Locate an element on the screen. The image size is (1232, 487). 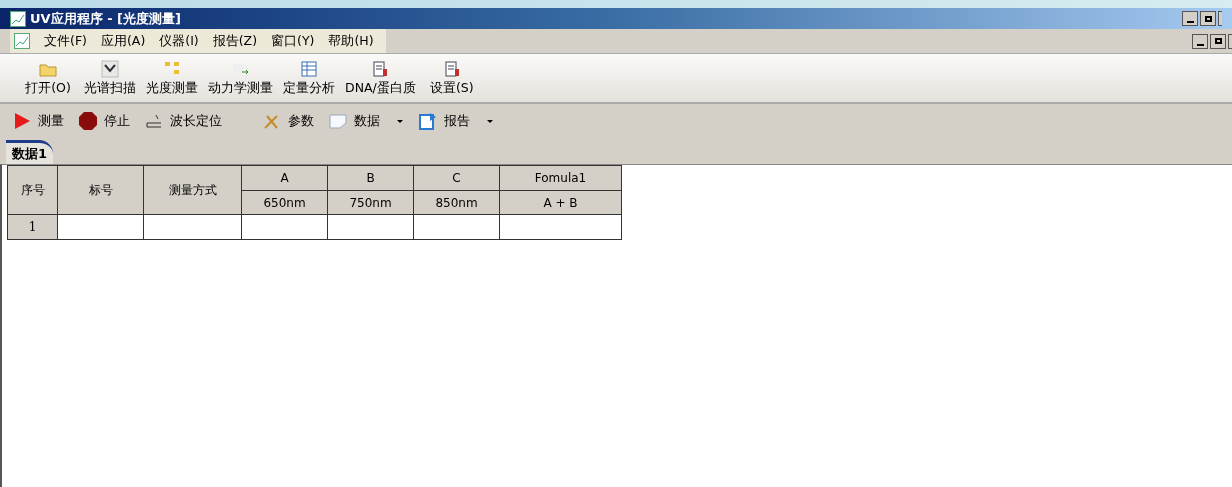
notepad-icon is located at coordinates (428, 121).